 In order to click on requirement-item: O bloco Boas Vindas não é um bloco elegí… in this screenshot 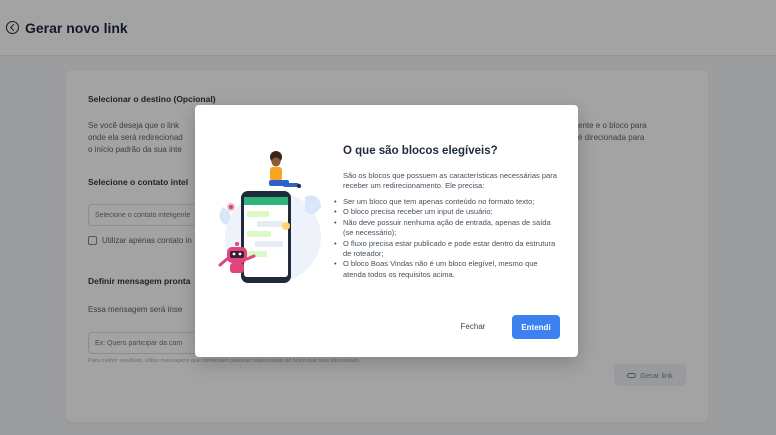, I will do `click(447, 269)`.